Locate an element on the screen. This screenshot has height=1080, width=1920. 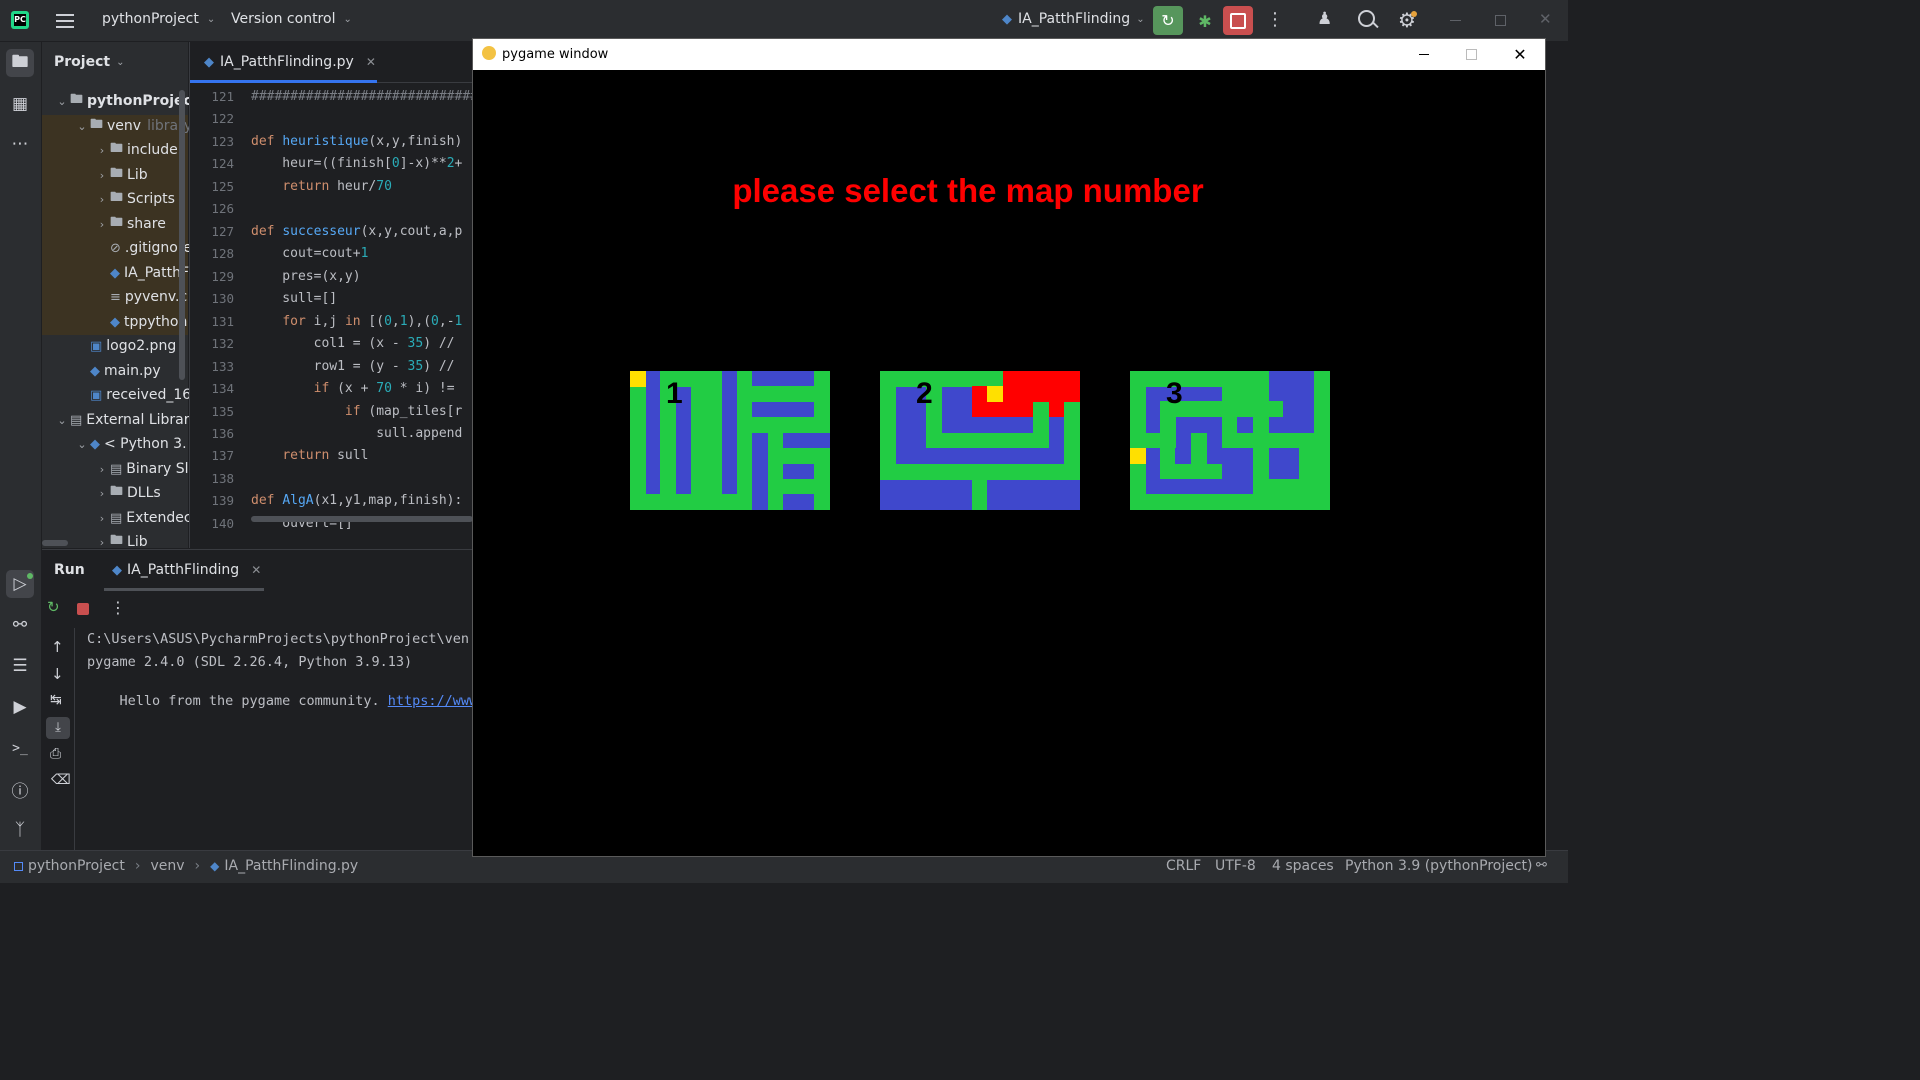
line-number: 140 is located at coordinates (222, 523).